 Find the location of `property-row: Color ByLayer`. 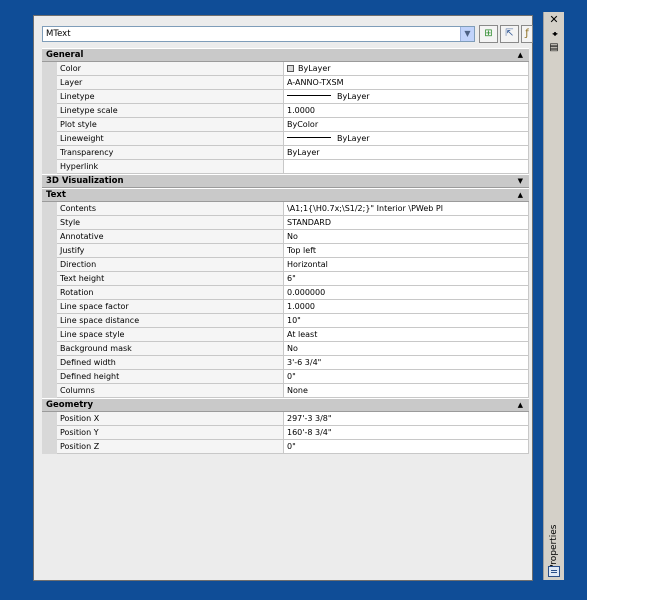

property-row: Color ByLayer is located at coordinates (285, 69).